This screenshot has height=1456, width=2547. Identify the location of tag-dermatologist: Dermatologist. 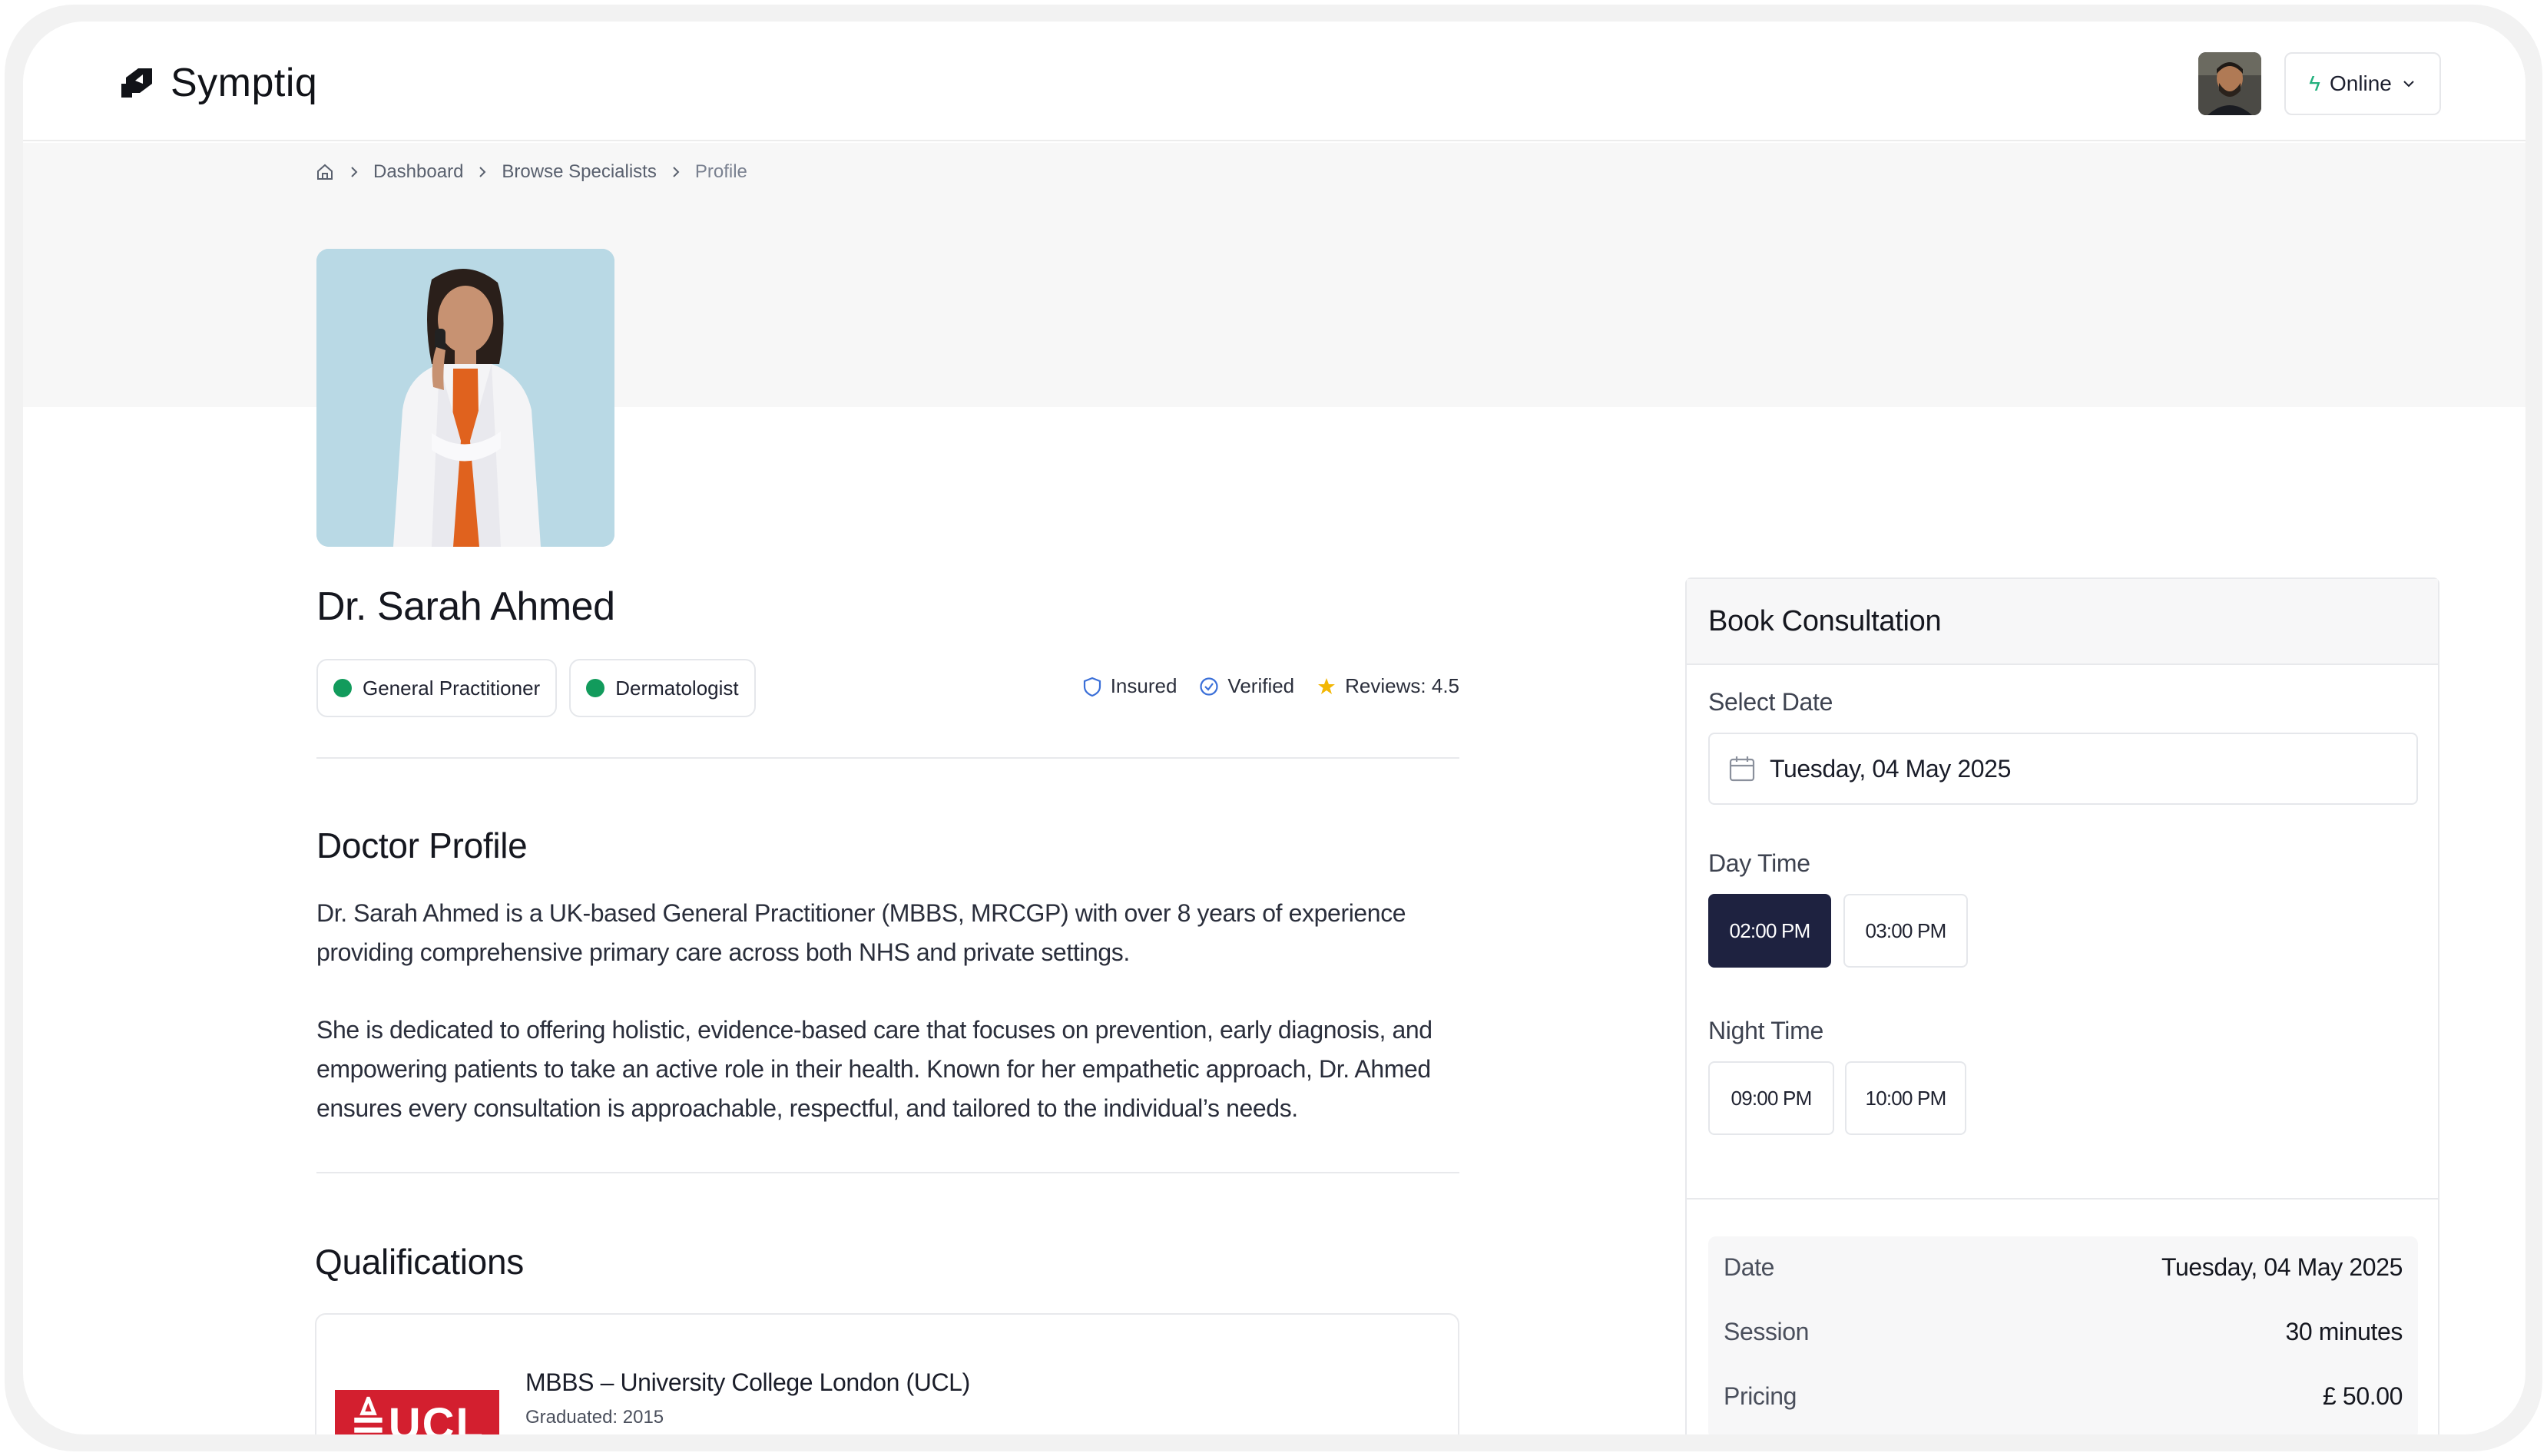
(662, 688).